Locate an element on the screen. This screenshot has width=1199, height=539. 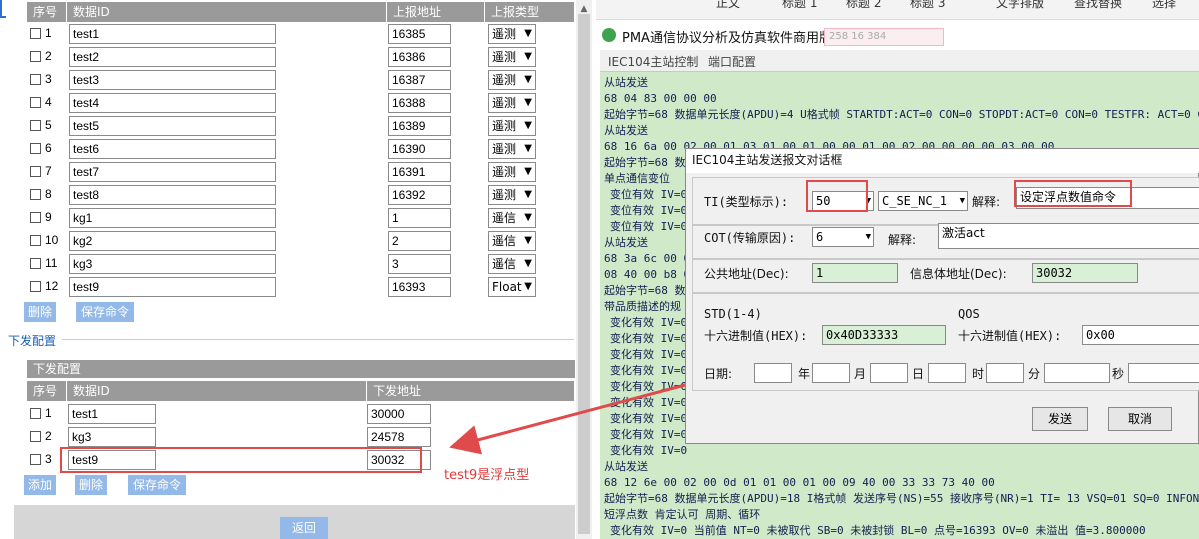
upload-table-row: 10 kg2 2 遥信 ▼ is located at coordinates (301, 242).